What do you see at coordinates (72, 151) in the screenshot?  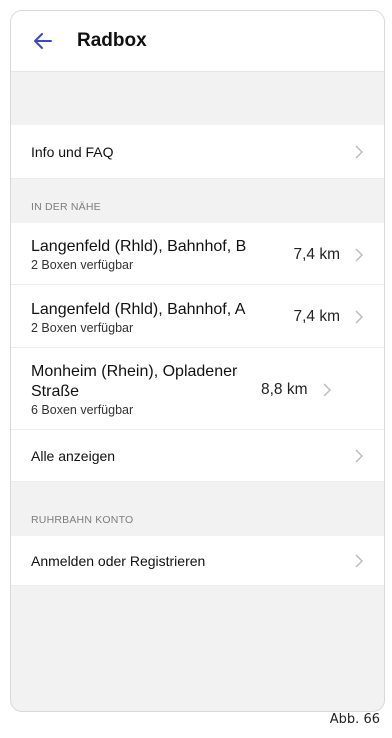 I see `info-faq-label: Info und FAQ` at bounding box center [72, 151].